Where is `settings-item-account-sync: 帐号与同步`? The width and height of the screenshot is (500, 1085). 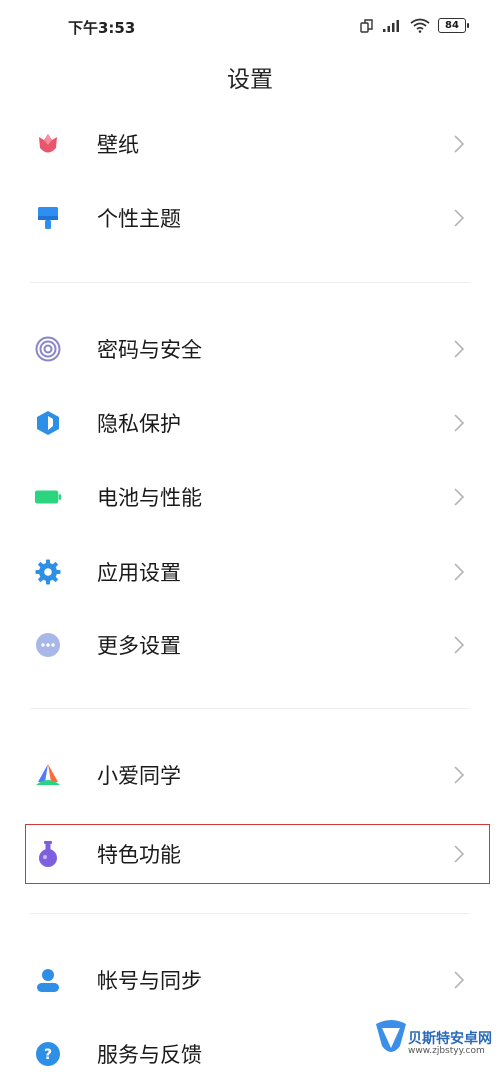 settings-item-account-sync: 帐号与同步 is located at coordinates (250, 980).